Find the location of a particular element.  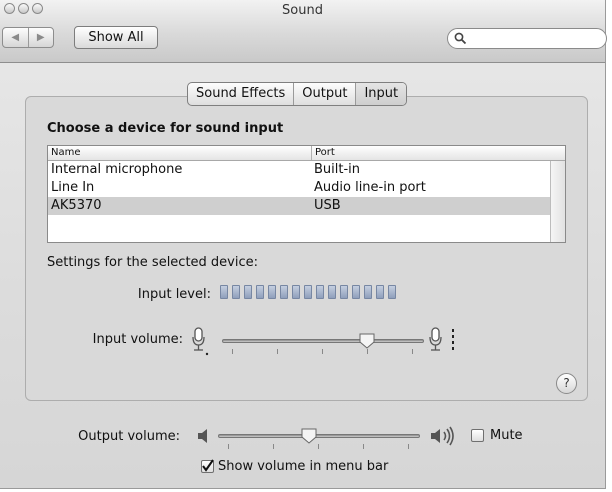

back-arrow-icon: ◀ is located at coordinates (16, 37).